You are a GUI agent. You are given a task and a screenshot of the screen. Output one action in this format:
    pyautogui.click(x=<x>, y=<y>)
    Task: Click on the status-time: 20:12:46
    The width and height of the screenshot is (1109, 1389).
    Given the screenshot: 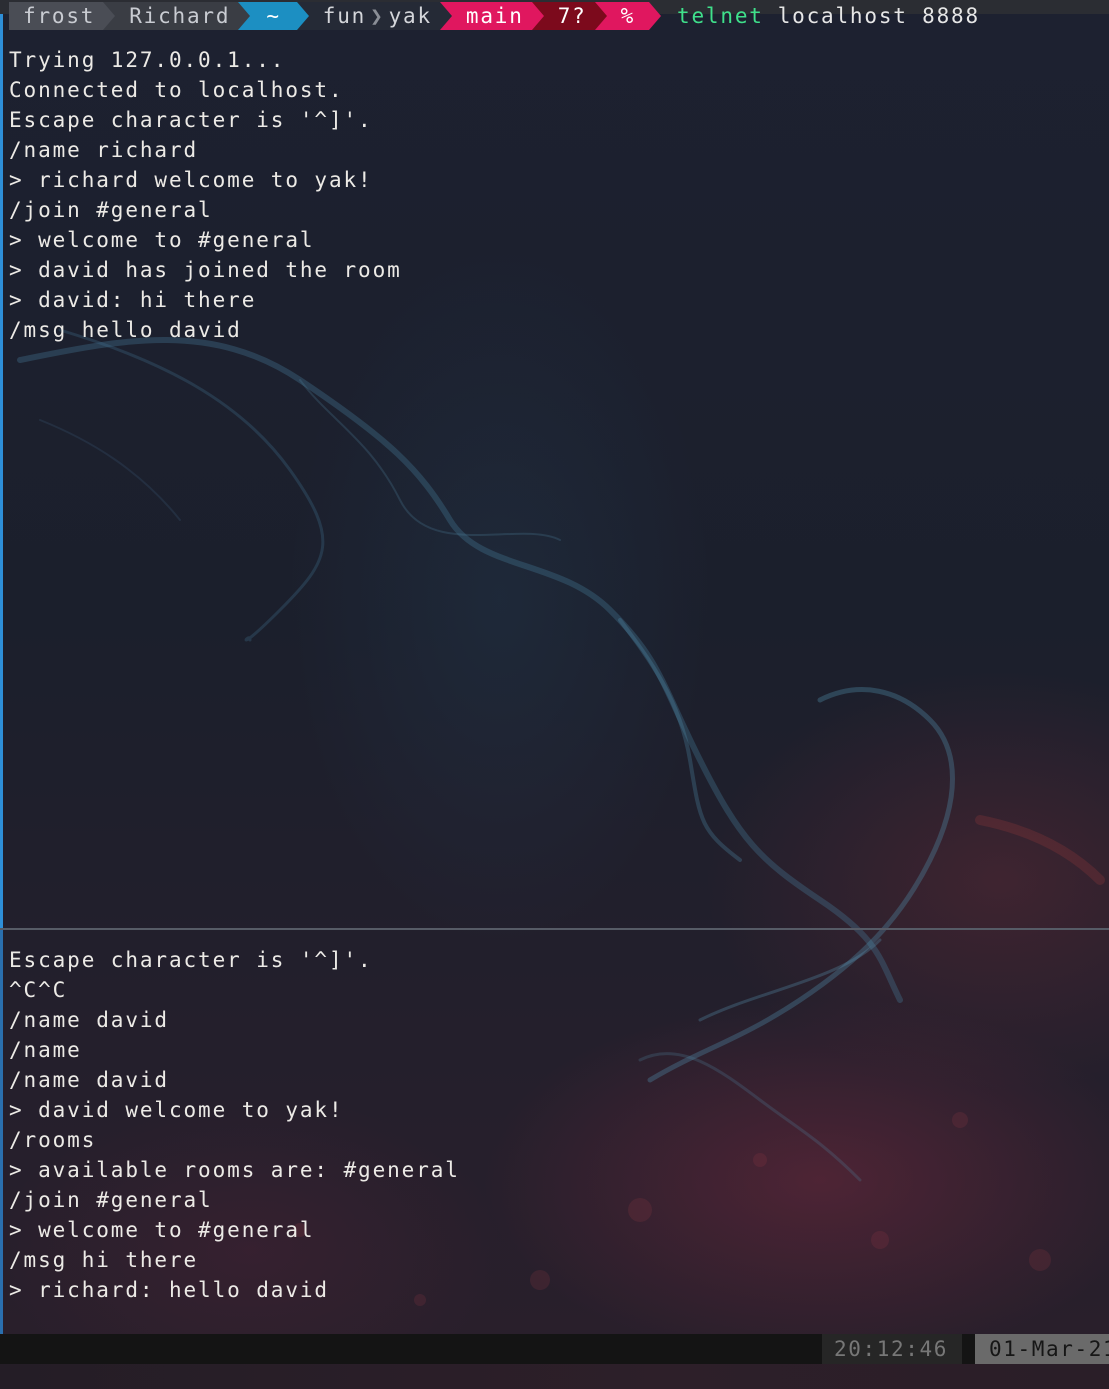 What is the action you would take?
    pyautogui.click(x=892, y=1349)
    